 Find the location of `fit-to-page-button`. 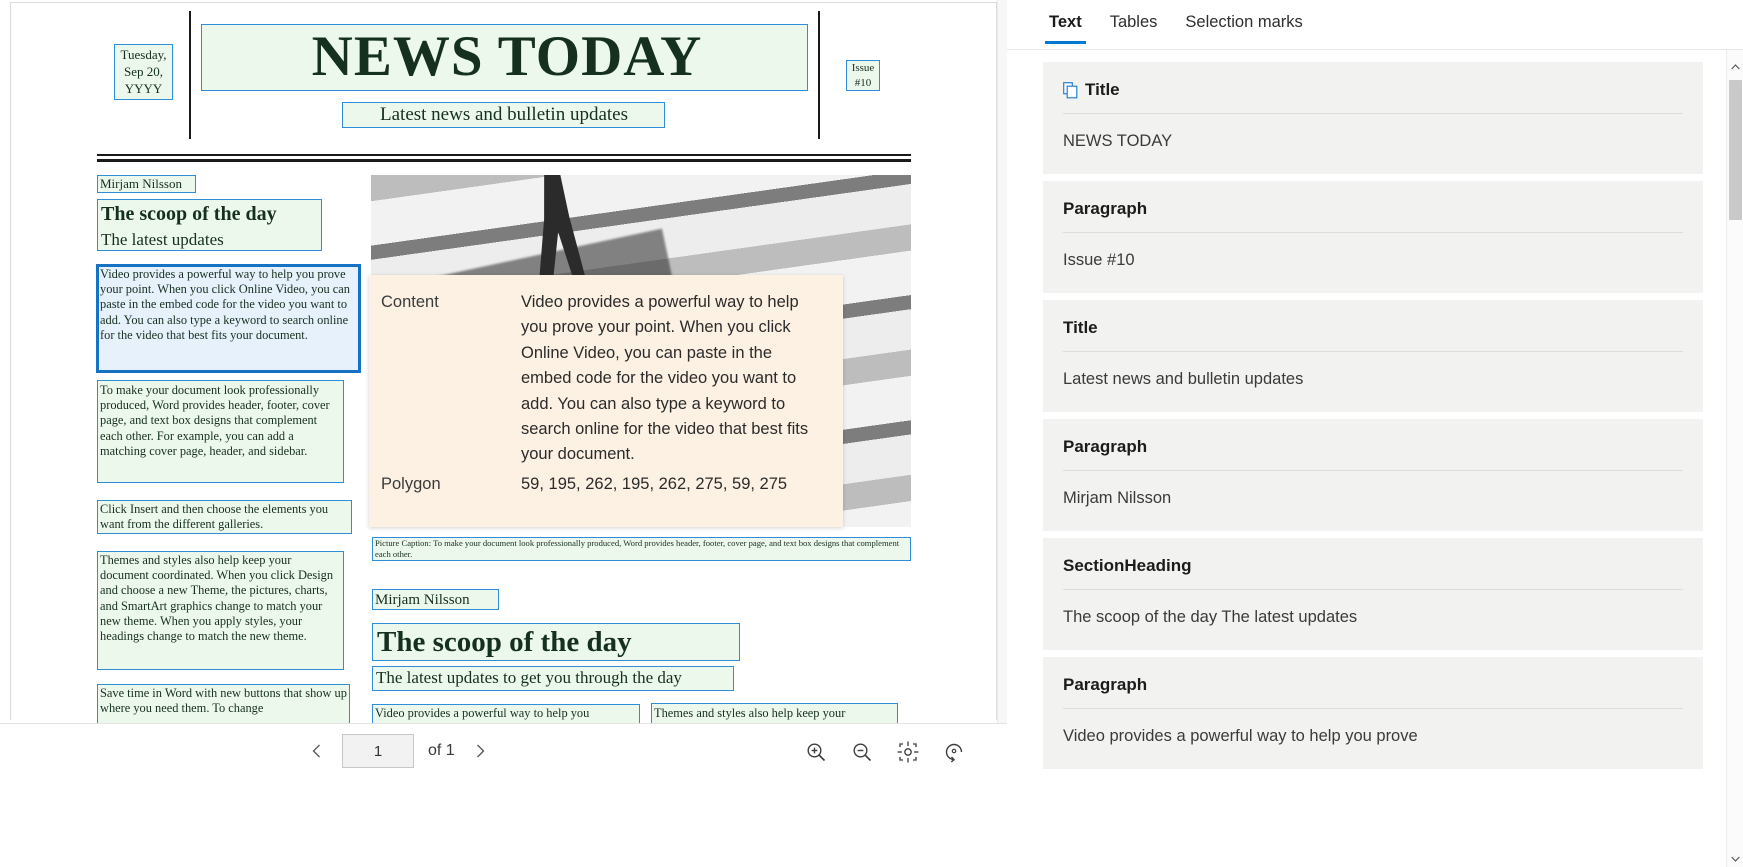

fit-to-page-button is located at coordinates (908, 752).